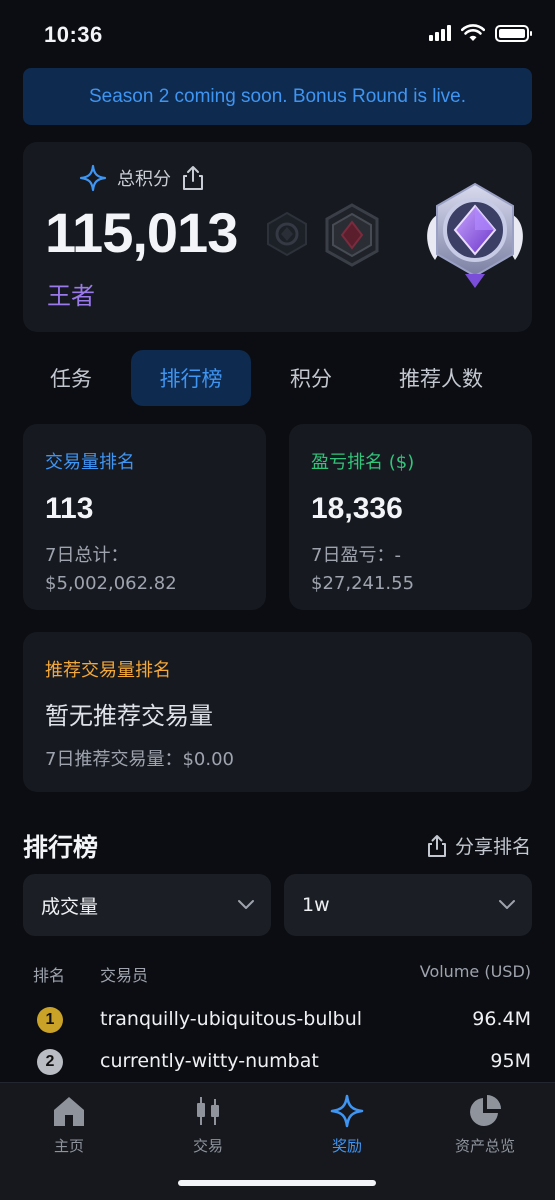  What do you see at coordinates (356, 555) in the screenshot?
I see `pnl-7d-label: 7日盈亏：-` at bounding box center [356, 555].